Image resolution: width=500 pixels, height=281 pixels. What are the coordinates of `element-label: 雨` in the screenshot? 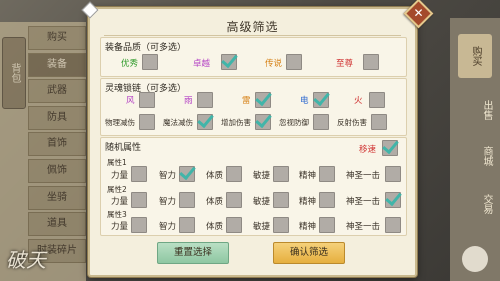 It's located at (188, 101).